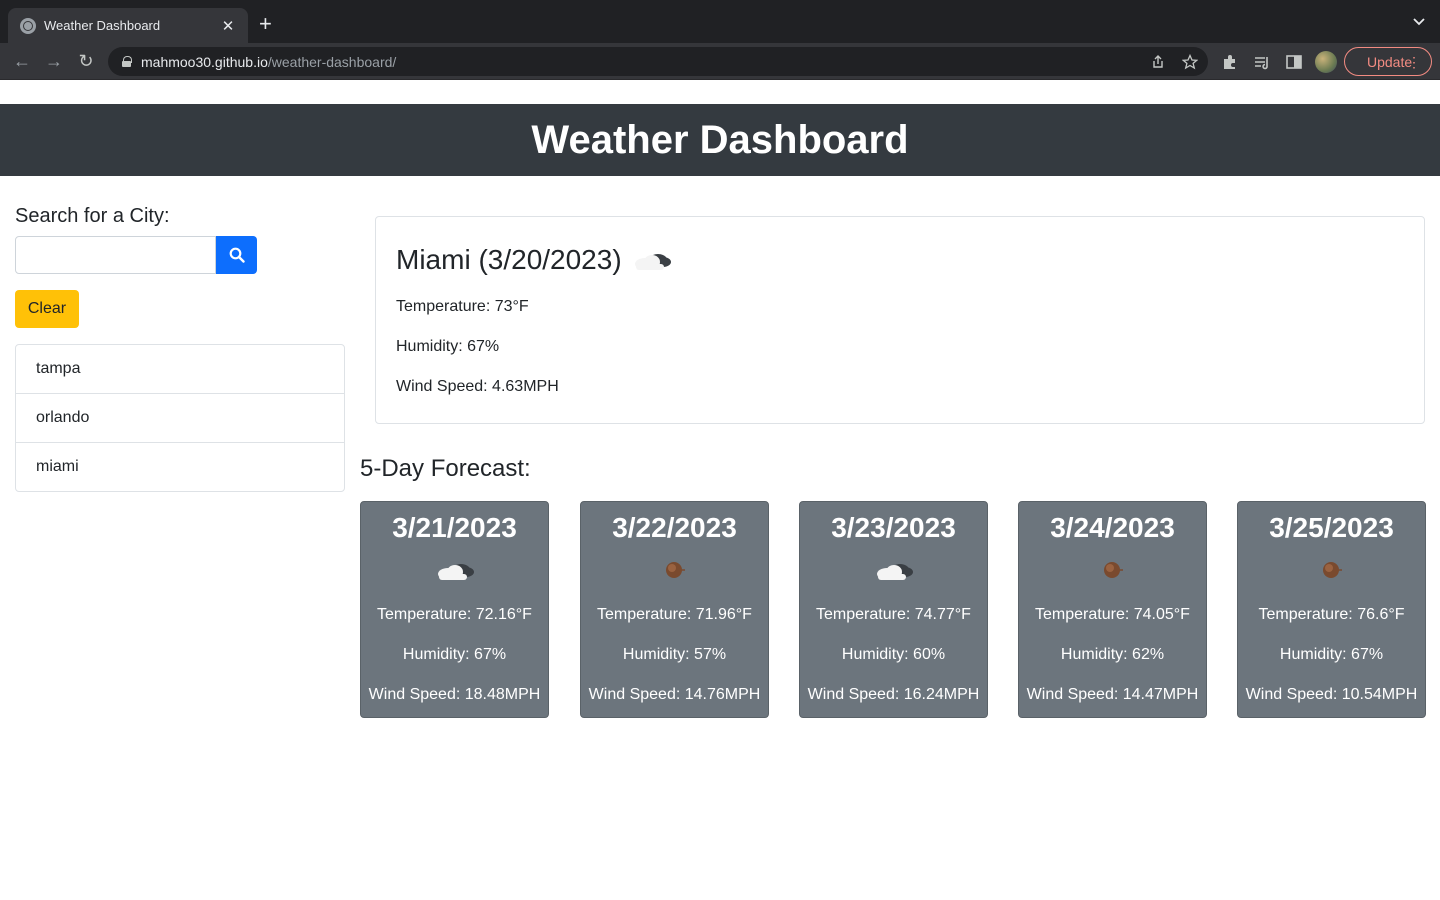  What do you see at coordinates (1331, 527) in the screenshot?
I see `forecast-date: 3/25/2023` at bounding box center [1331, 527].